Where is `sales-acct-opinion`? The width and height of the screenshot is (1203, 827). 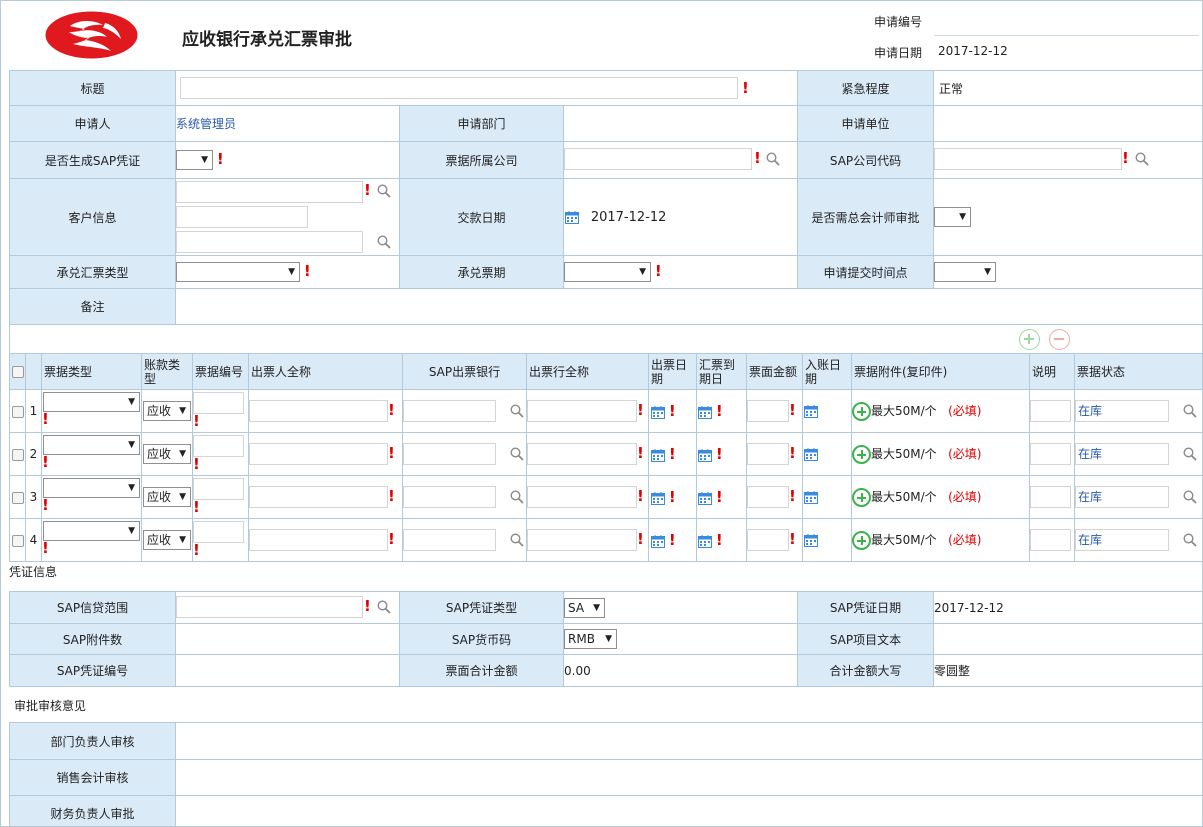 sales-acct-opinion is located at coordinates (688, 777).